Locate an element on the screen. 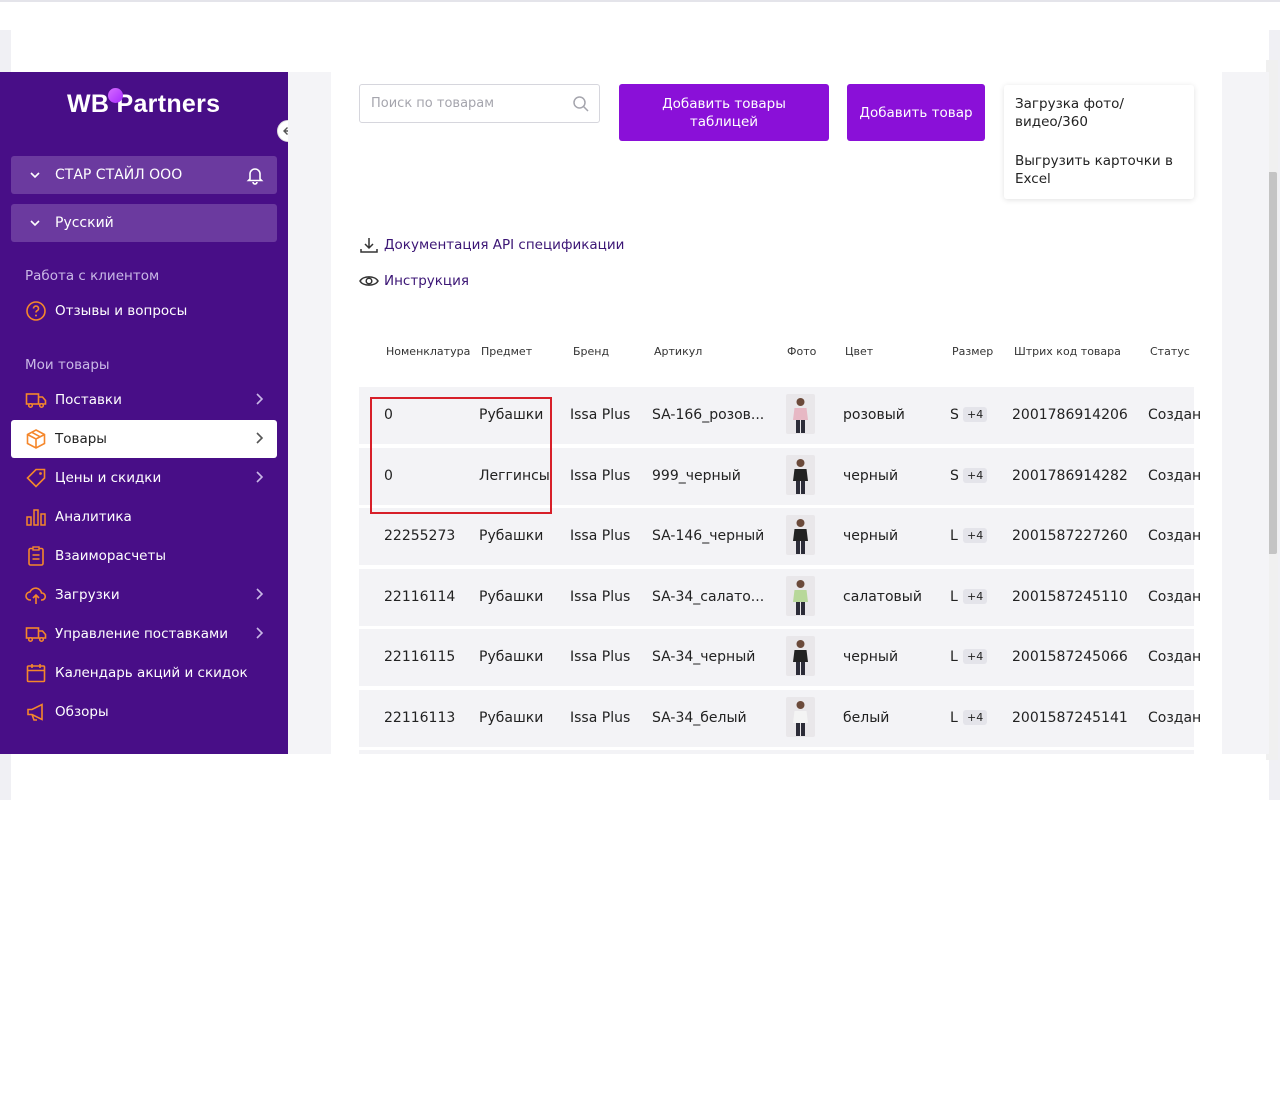  cell-barcode: 2001587245066 is located at coordinates (1070, 657).